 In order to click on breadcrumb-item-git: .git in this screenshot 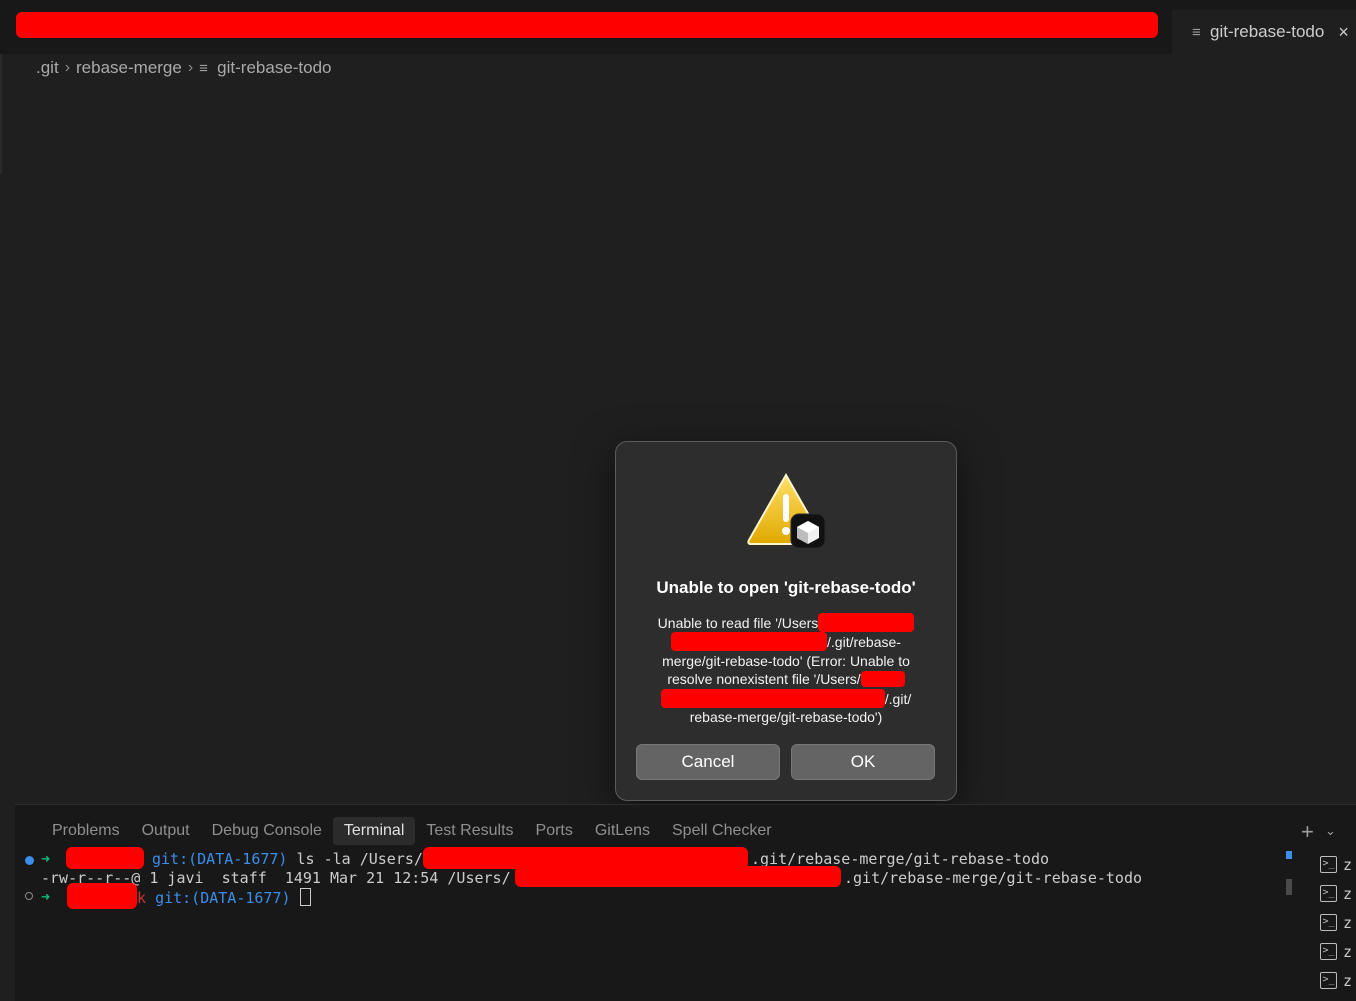, I will do `click(47, 68)`.